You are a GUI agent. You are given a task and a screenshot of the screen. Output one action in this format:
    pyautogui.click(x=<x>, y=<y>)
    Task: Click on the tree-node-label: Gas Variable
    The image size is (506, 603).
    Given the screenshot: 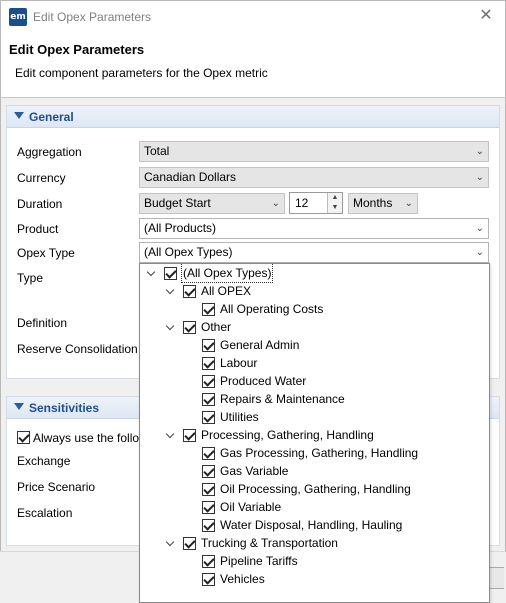 What is the action you would take?
    pyautogui.click(x=254, y=471)
    